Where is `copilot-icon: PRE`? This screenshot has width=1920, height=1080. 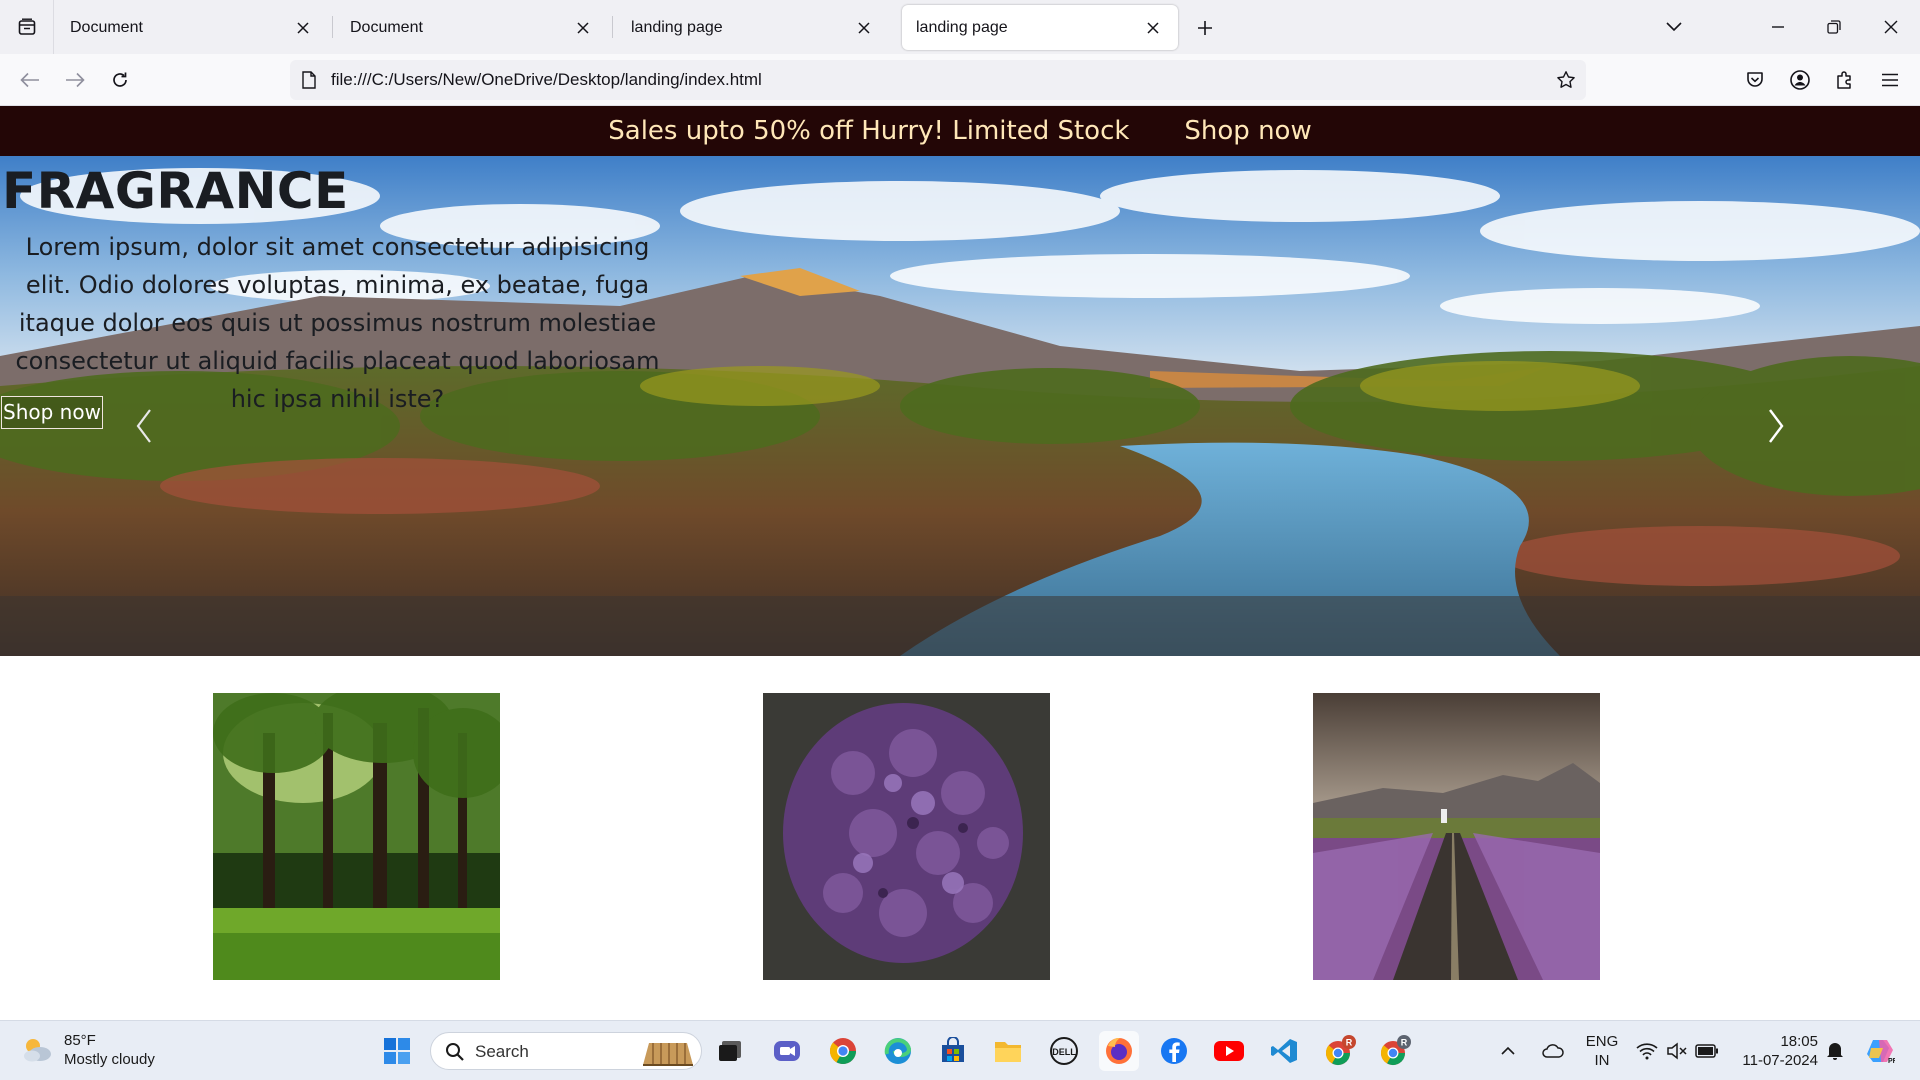
copilot-icon: PRE is located at coordinates (1880, 1051).